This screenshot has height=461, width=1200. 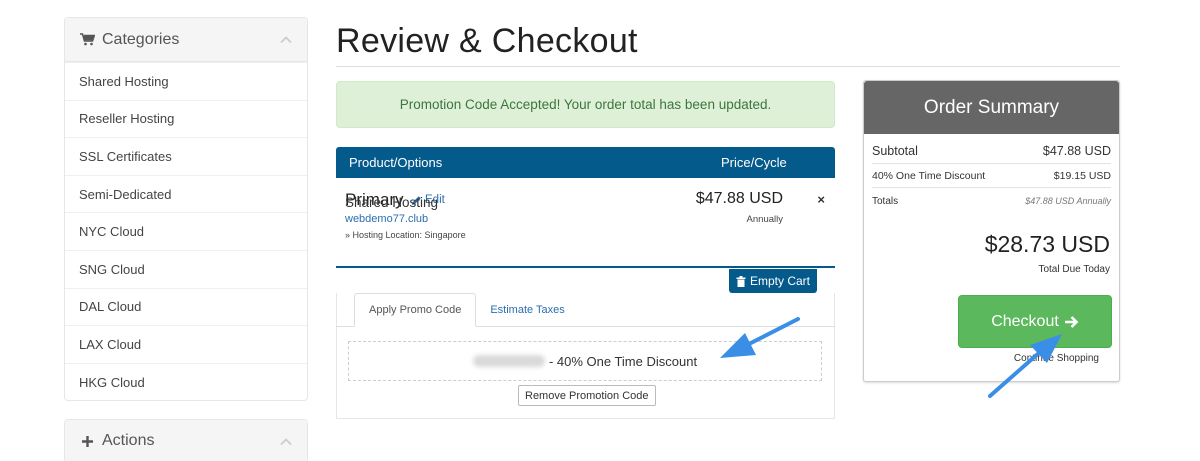 I want to click on actions-title: Actions, so click(x=128, y=441).